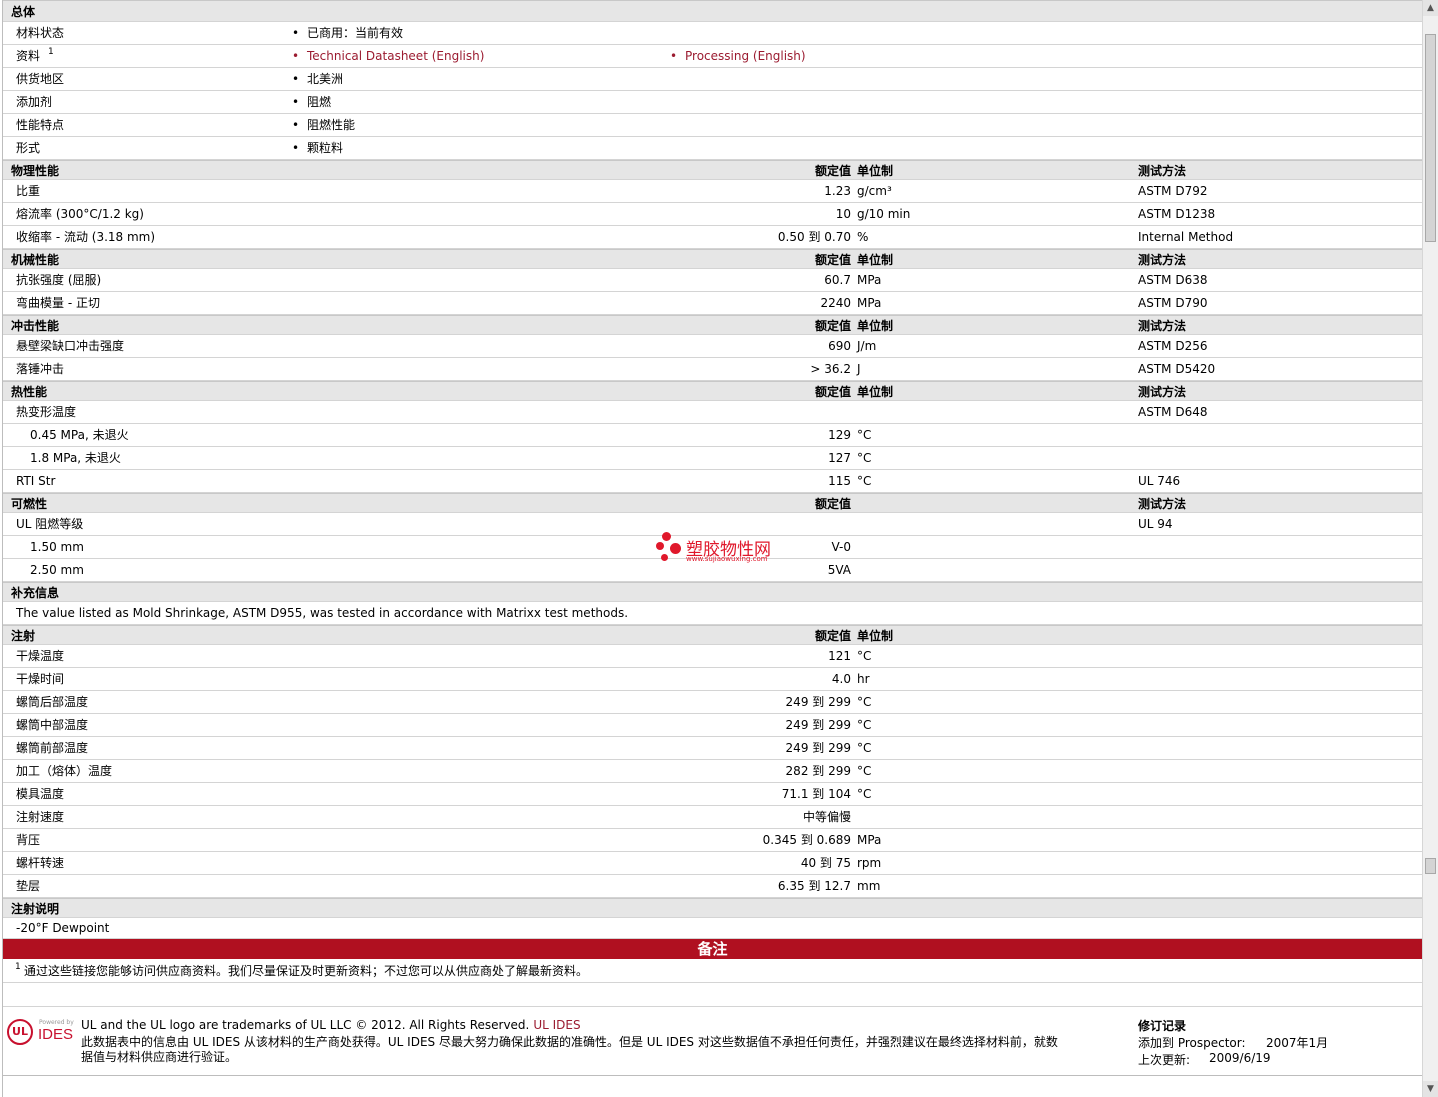 Image resolution: width=1438 pixels, height=1097 pixels. I want to click on section-title: 机械性能, so click(35, 260).